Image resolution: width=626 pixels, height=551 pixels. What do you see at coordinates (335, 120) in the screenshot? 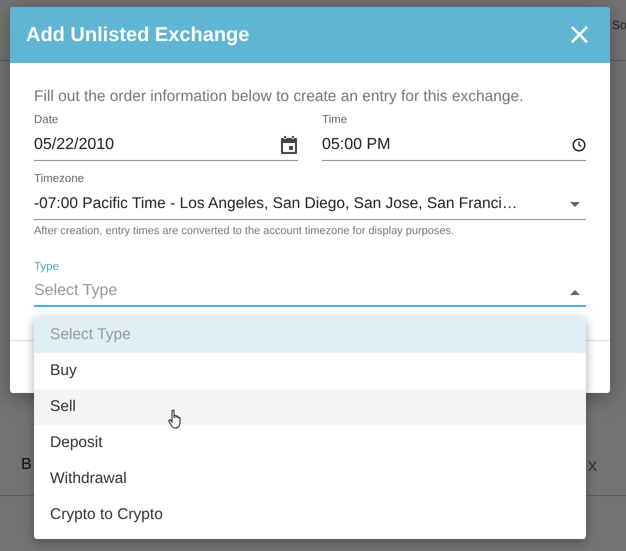
I see `time-label: Time` at bounding box center [335, 120].